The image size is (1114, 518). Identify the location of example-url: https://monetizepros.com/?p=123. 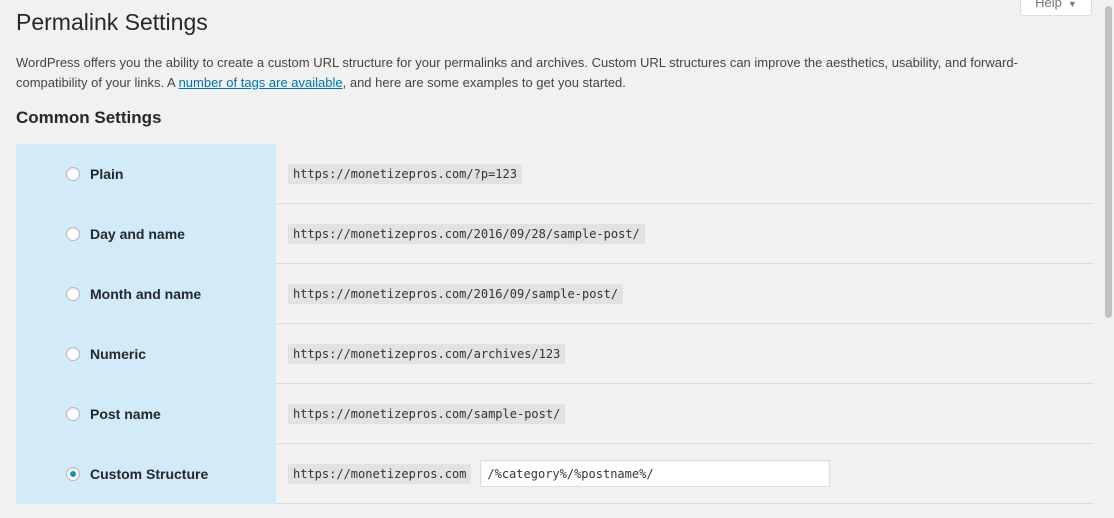
(405, 173).